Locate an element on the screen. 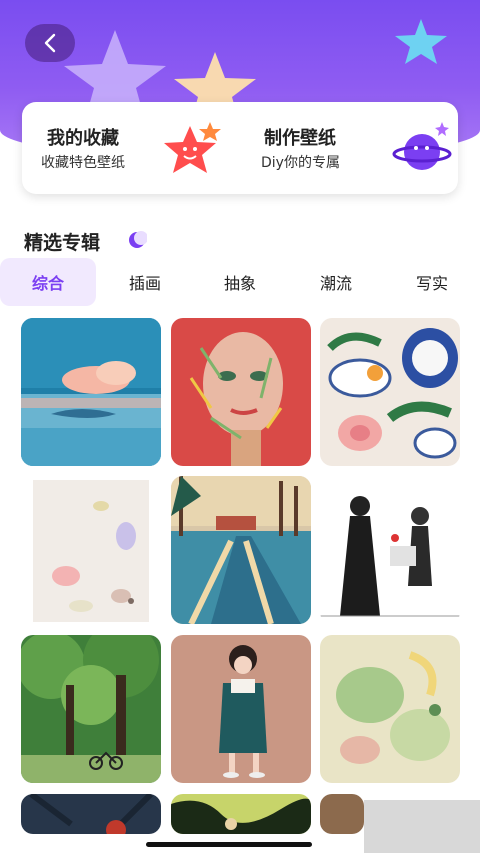 The image size is (480, 853). feature-card: 我的收藏 收藏特色壁纸 制作壁纸 Diy你的专属 is located at coordinates (240, 148).